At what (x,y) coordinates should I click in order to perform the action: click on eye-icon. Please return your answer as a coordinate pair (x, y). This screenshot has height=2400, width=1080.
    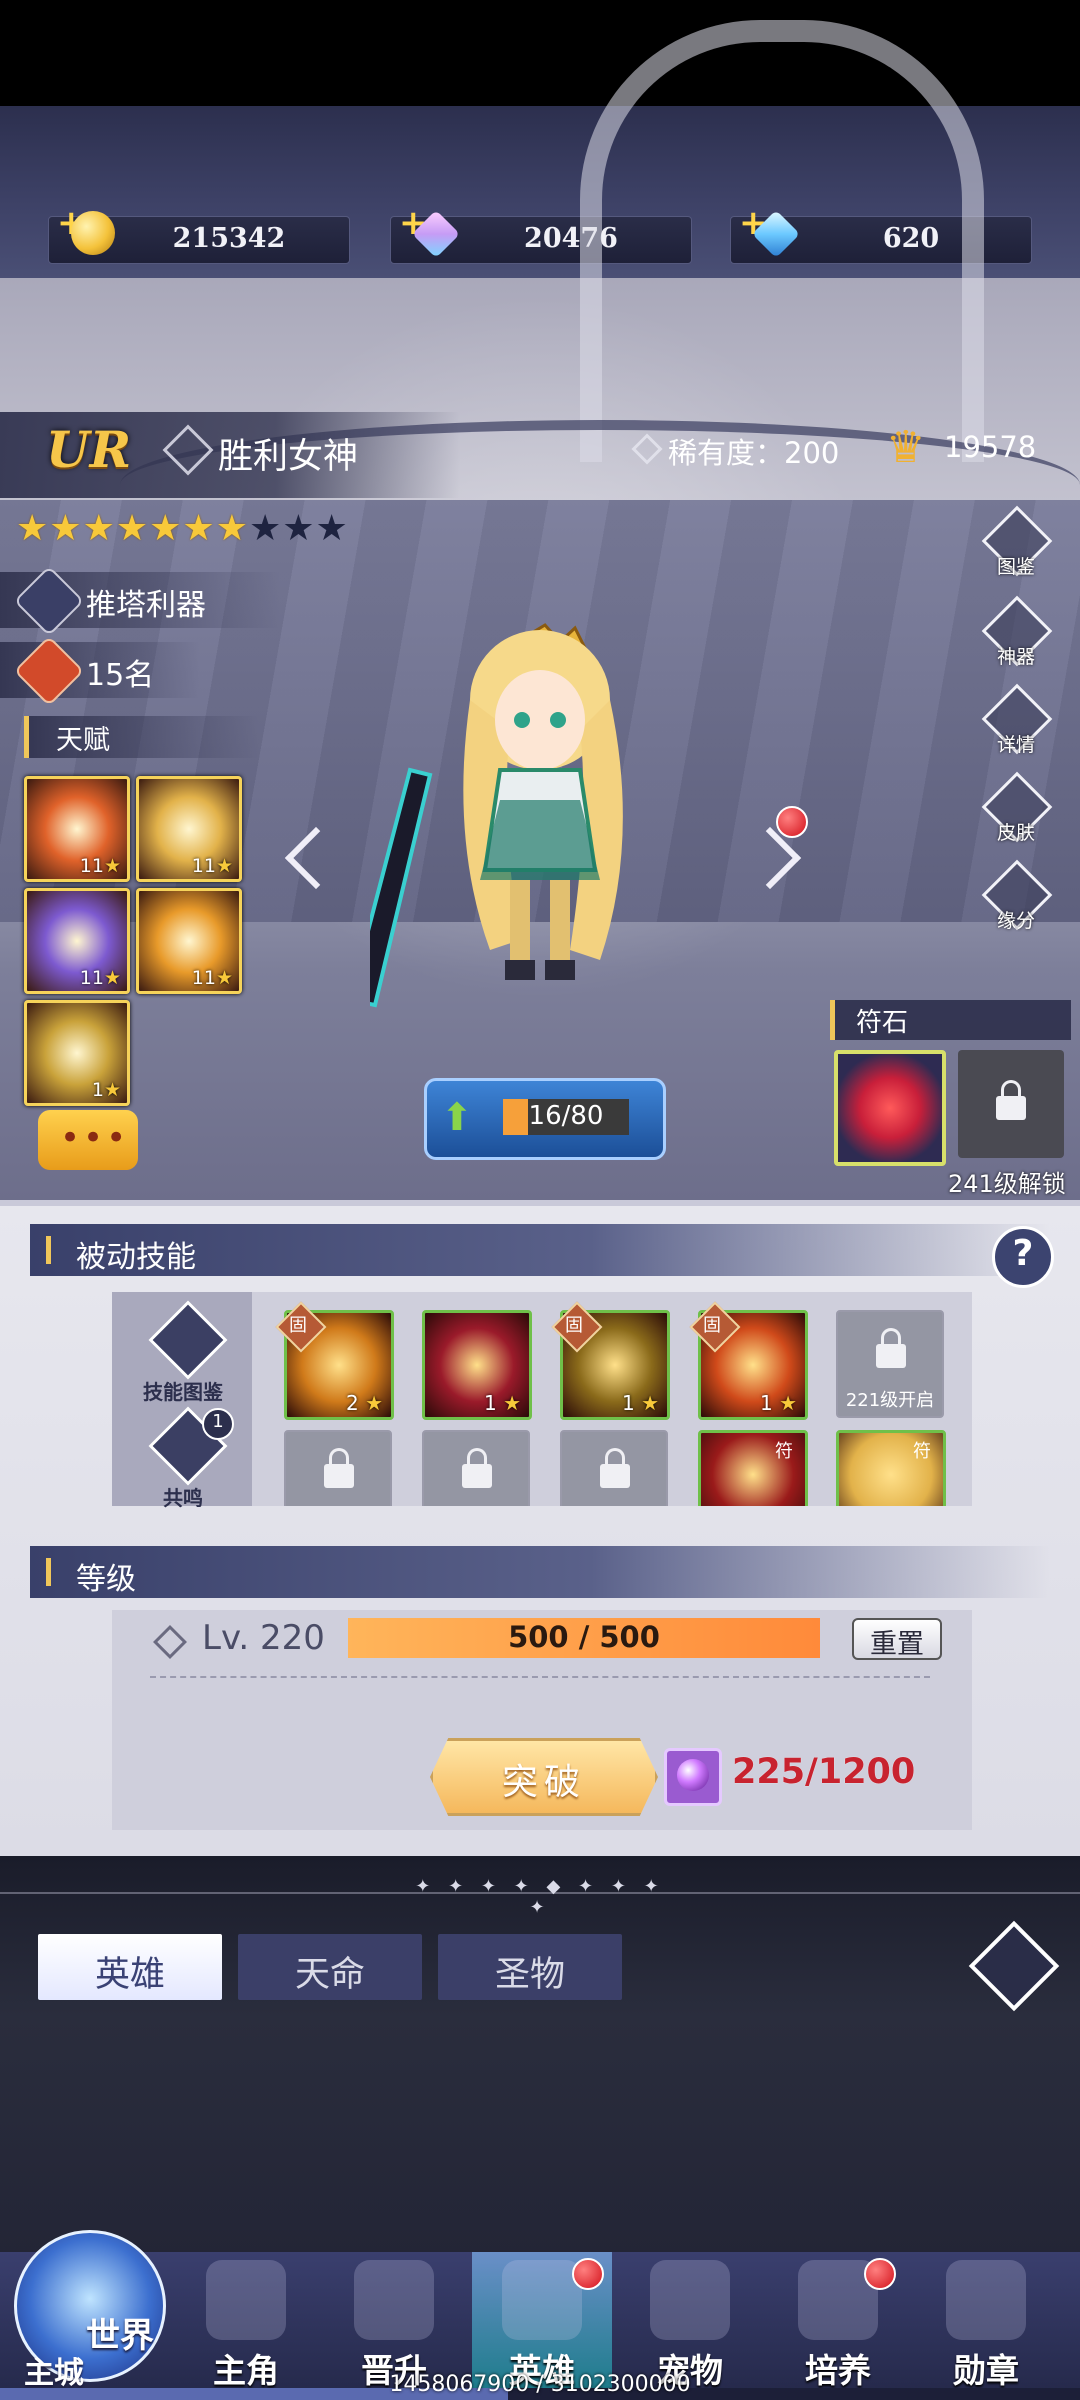
    Looking at the image, I should click on (1014, 1966).